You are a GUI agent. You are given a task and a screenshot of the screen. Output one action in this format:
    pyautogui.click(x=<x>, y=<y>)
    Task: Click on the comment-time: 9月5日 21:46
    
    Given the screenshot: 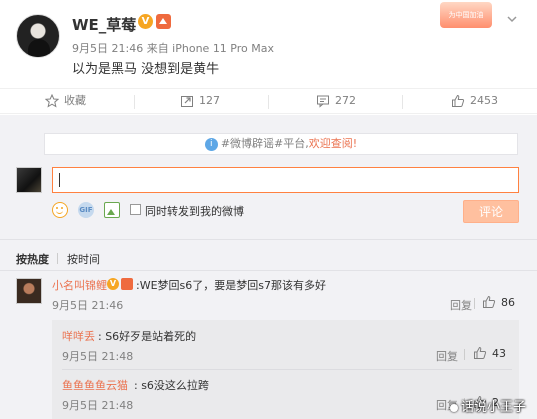 What is the action you would take?
    pyautogui.click(x=88, y=305)
    